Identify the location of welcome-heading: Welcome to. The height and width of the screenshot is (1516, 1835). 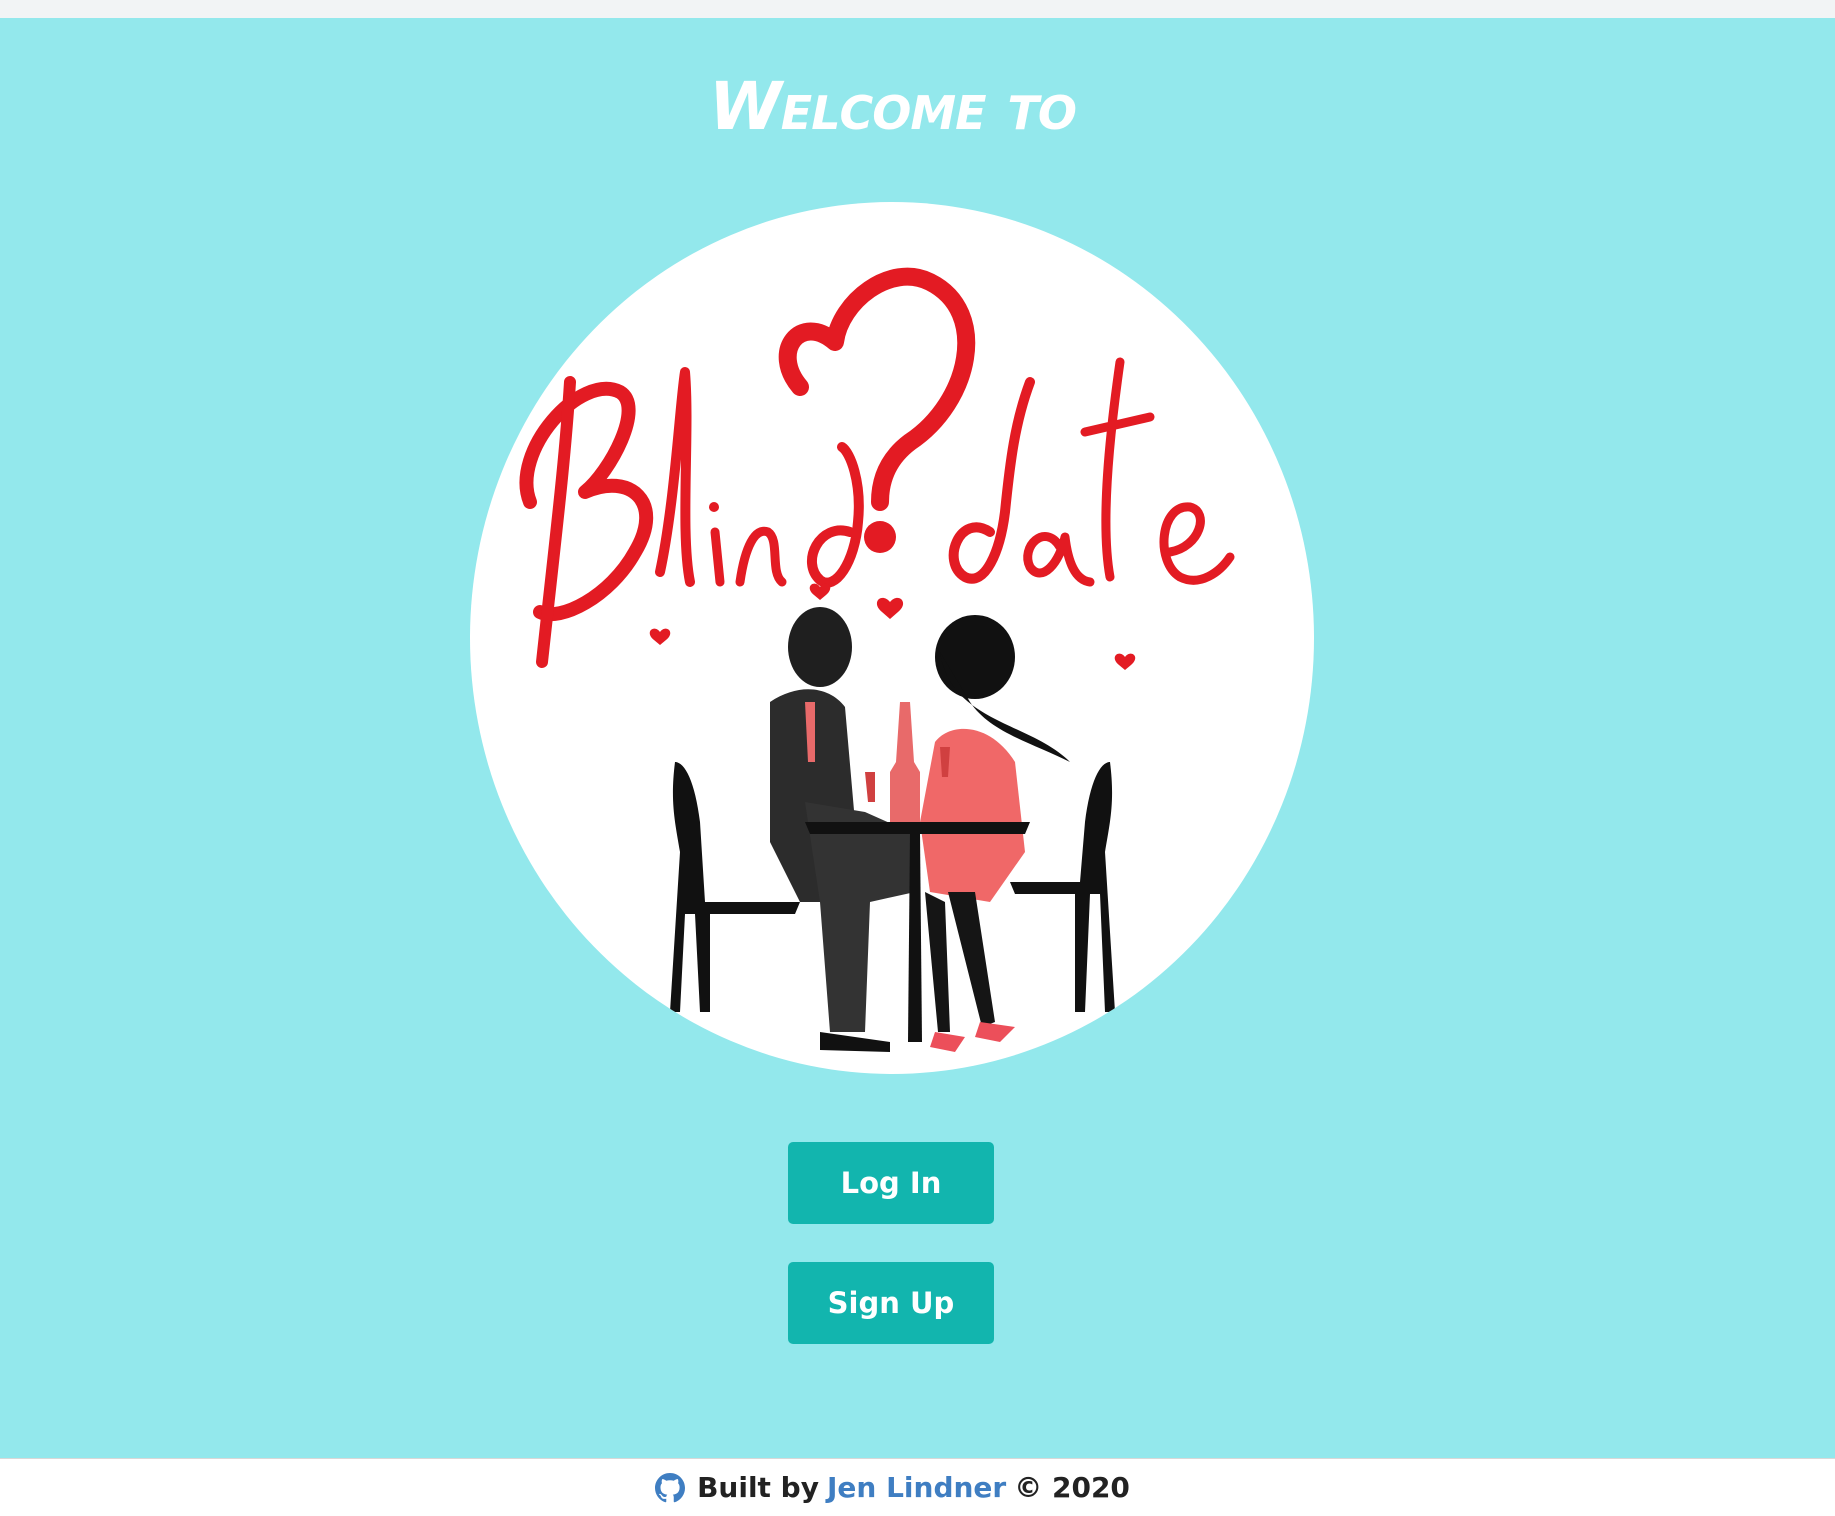
(892, 106).